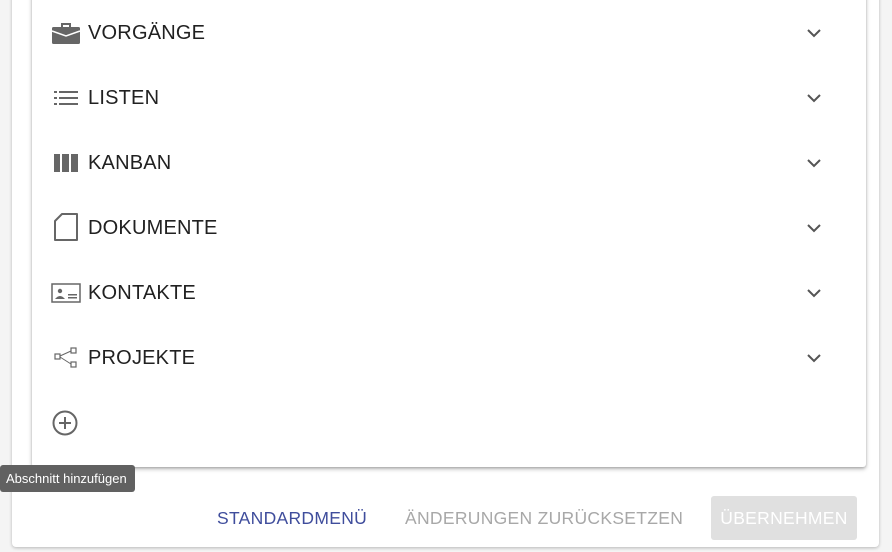 The width and height of the screenshot is (892, 552). Describe the element at coordinates (66, 33) in the screenshot. I see `briefcase-icon` at that location.